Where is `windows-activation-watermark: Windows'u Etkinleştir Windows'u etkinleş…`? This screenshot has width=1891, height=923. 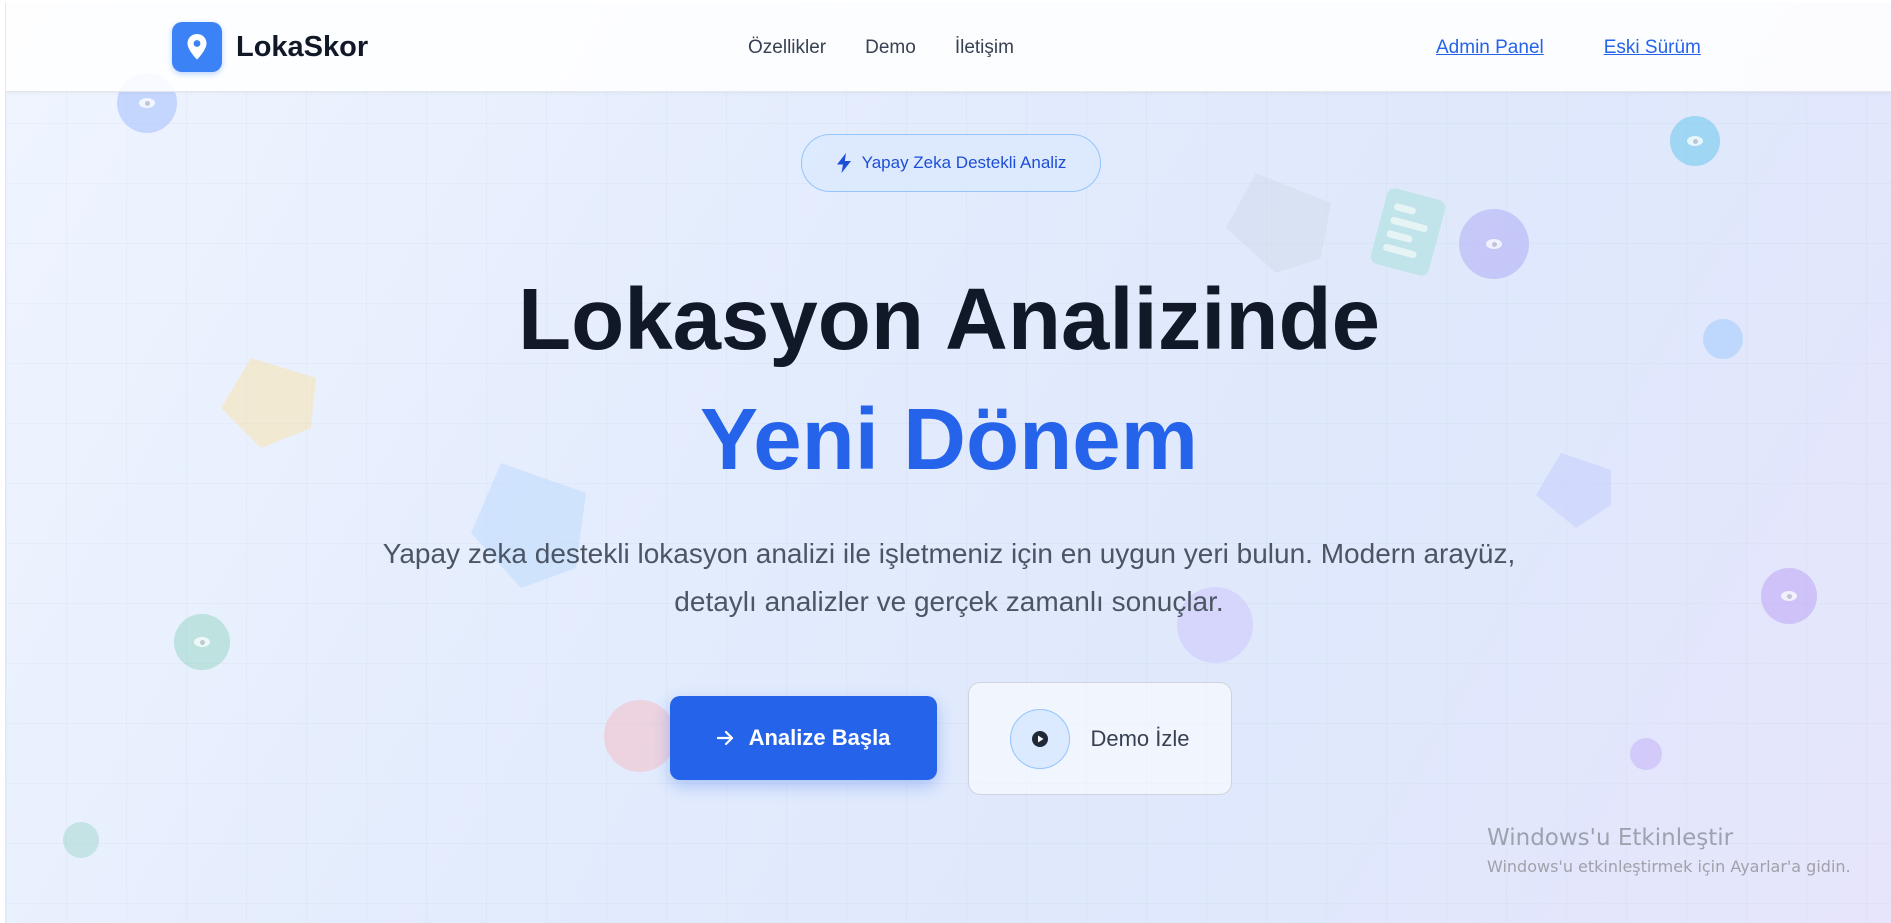
windows-activation-watermark: Windows'u Etkinleştir Windows'u etkinleş… is located at coordinates (1669, 850).